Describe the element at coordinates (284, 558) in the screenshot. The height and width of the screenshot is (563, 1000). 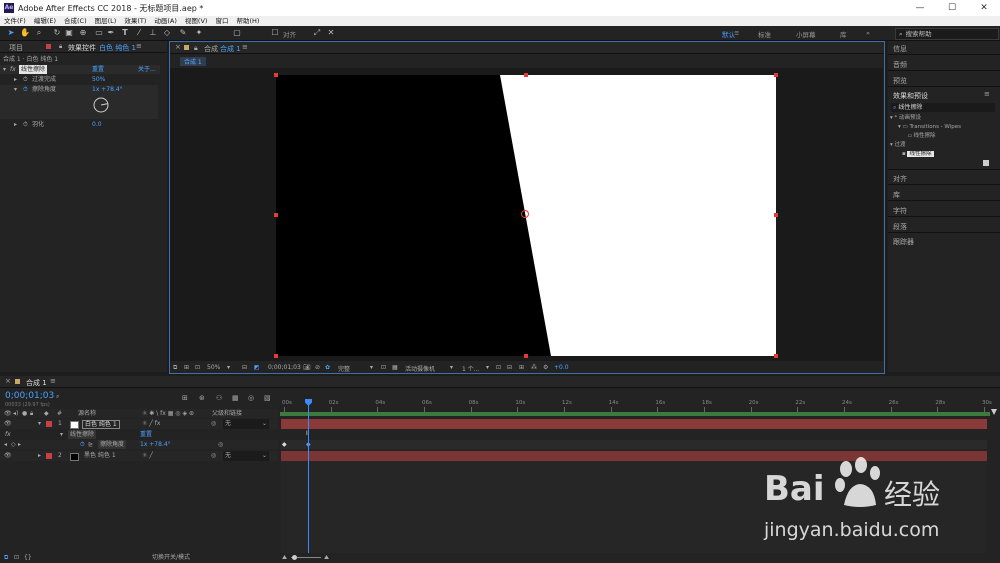
I see `zoom-out-icon: ⛰` at that location.